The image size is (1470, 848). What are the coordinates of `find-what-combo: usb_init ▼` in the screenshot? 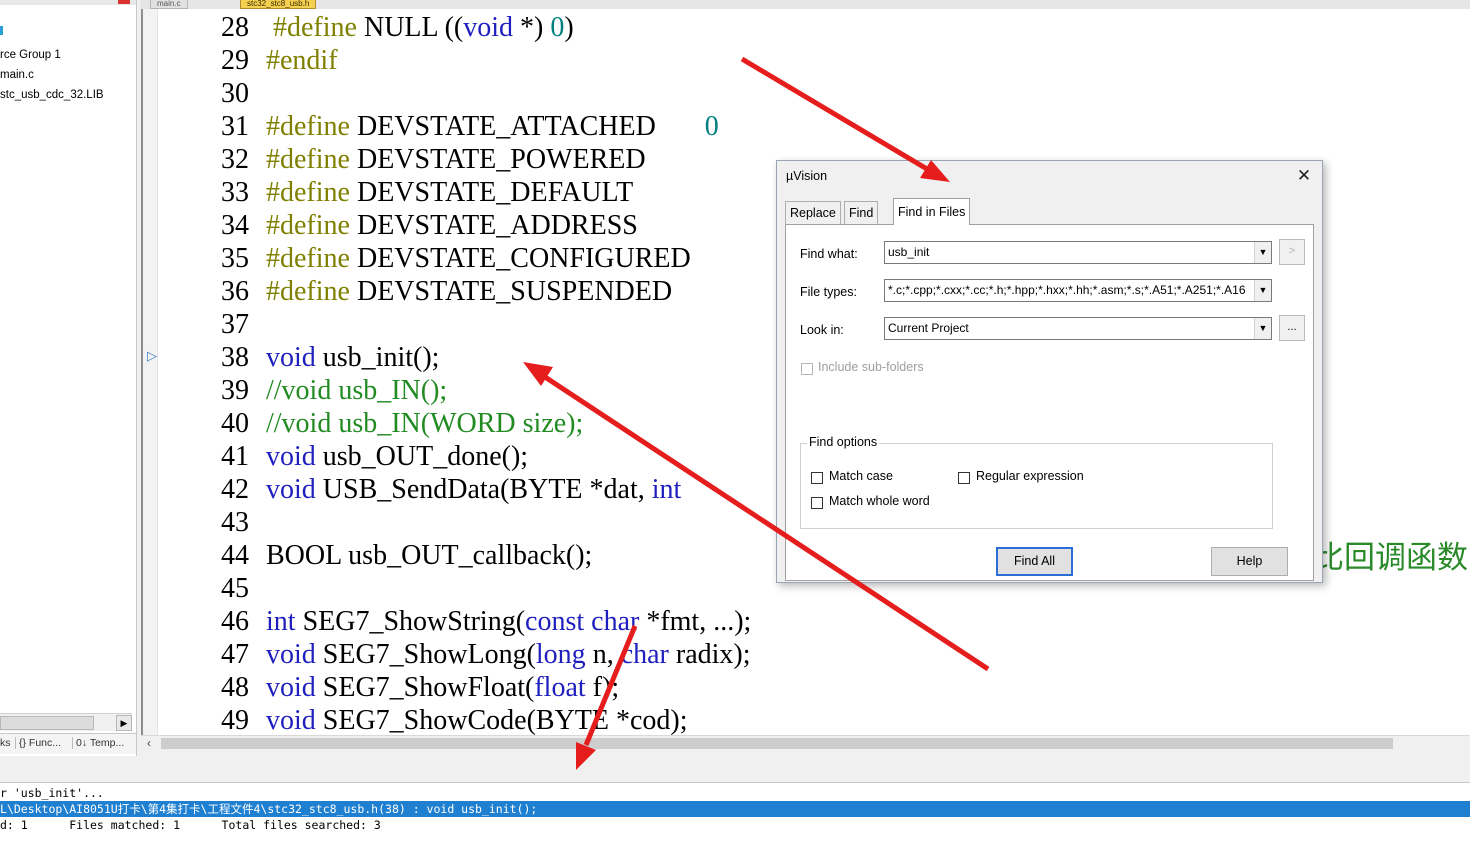 It's located at (1078, 252).